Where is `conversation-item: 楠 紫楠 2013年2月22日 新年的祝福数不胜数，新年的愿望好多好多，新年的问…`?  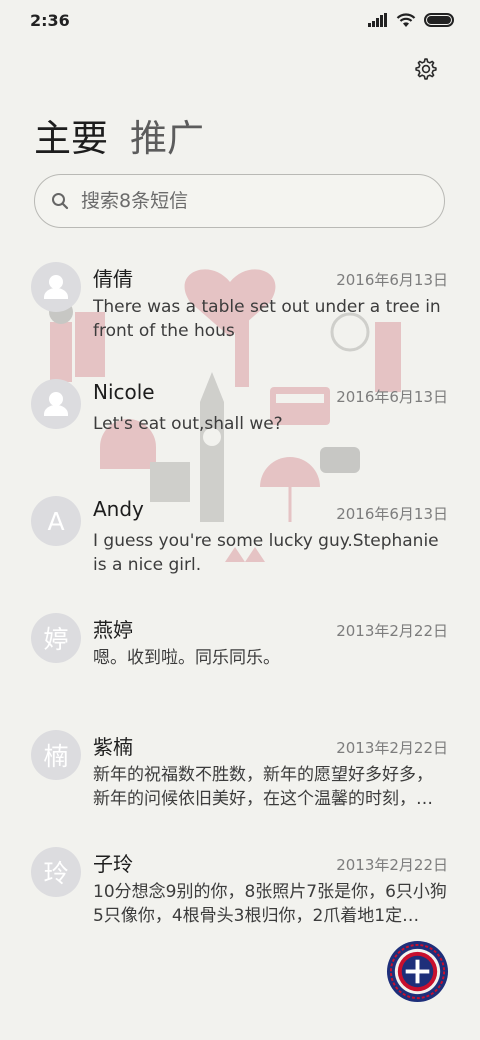 conversation-item: 楠 紫楠 2013年2月22日 新年的祝福数不胜数，新年的愿望好多好多，新年的问… is located at coordinates (240, 784).